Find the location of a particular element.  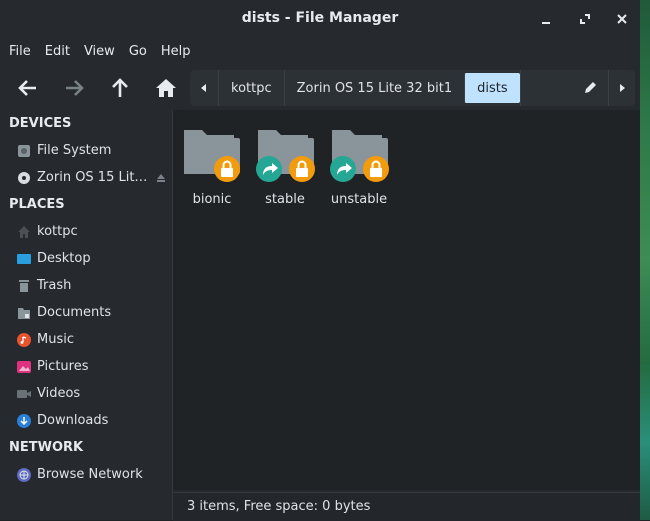

sidebar-item-label: Documents is located at coordinates (74, 312).